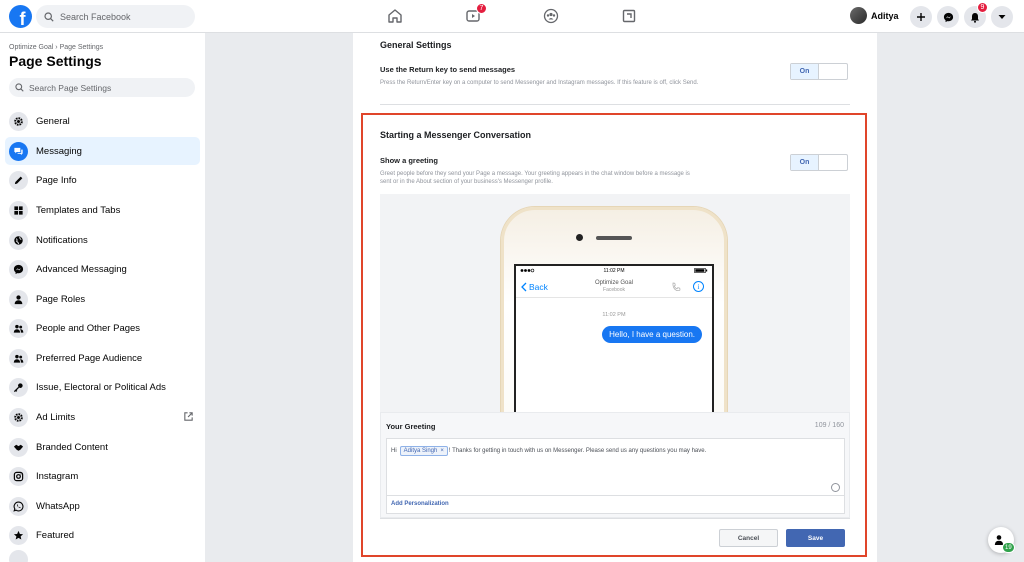  I want to click on sidebar-item-ad-limits: Ad Limits, so click(102, 417).